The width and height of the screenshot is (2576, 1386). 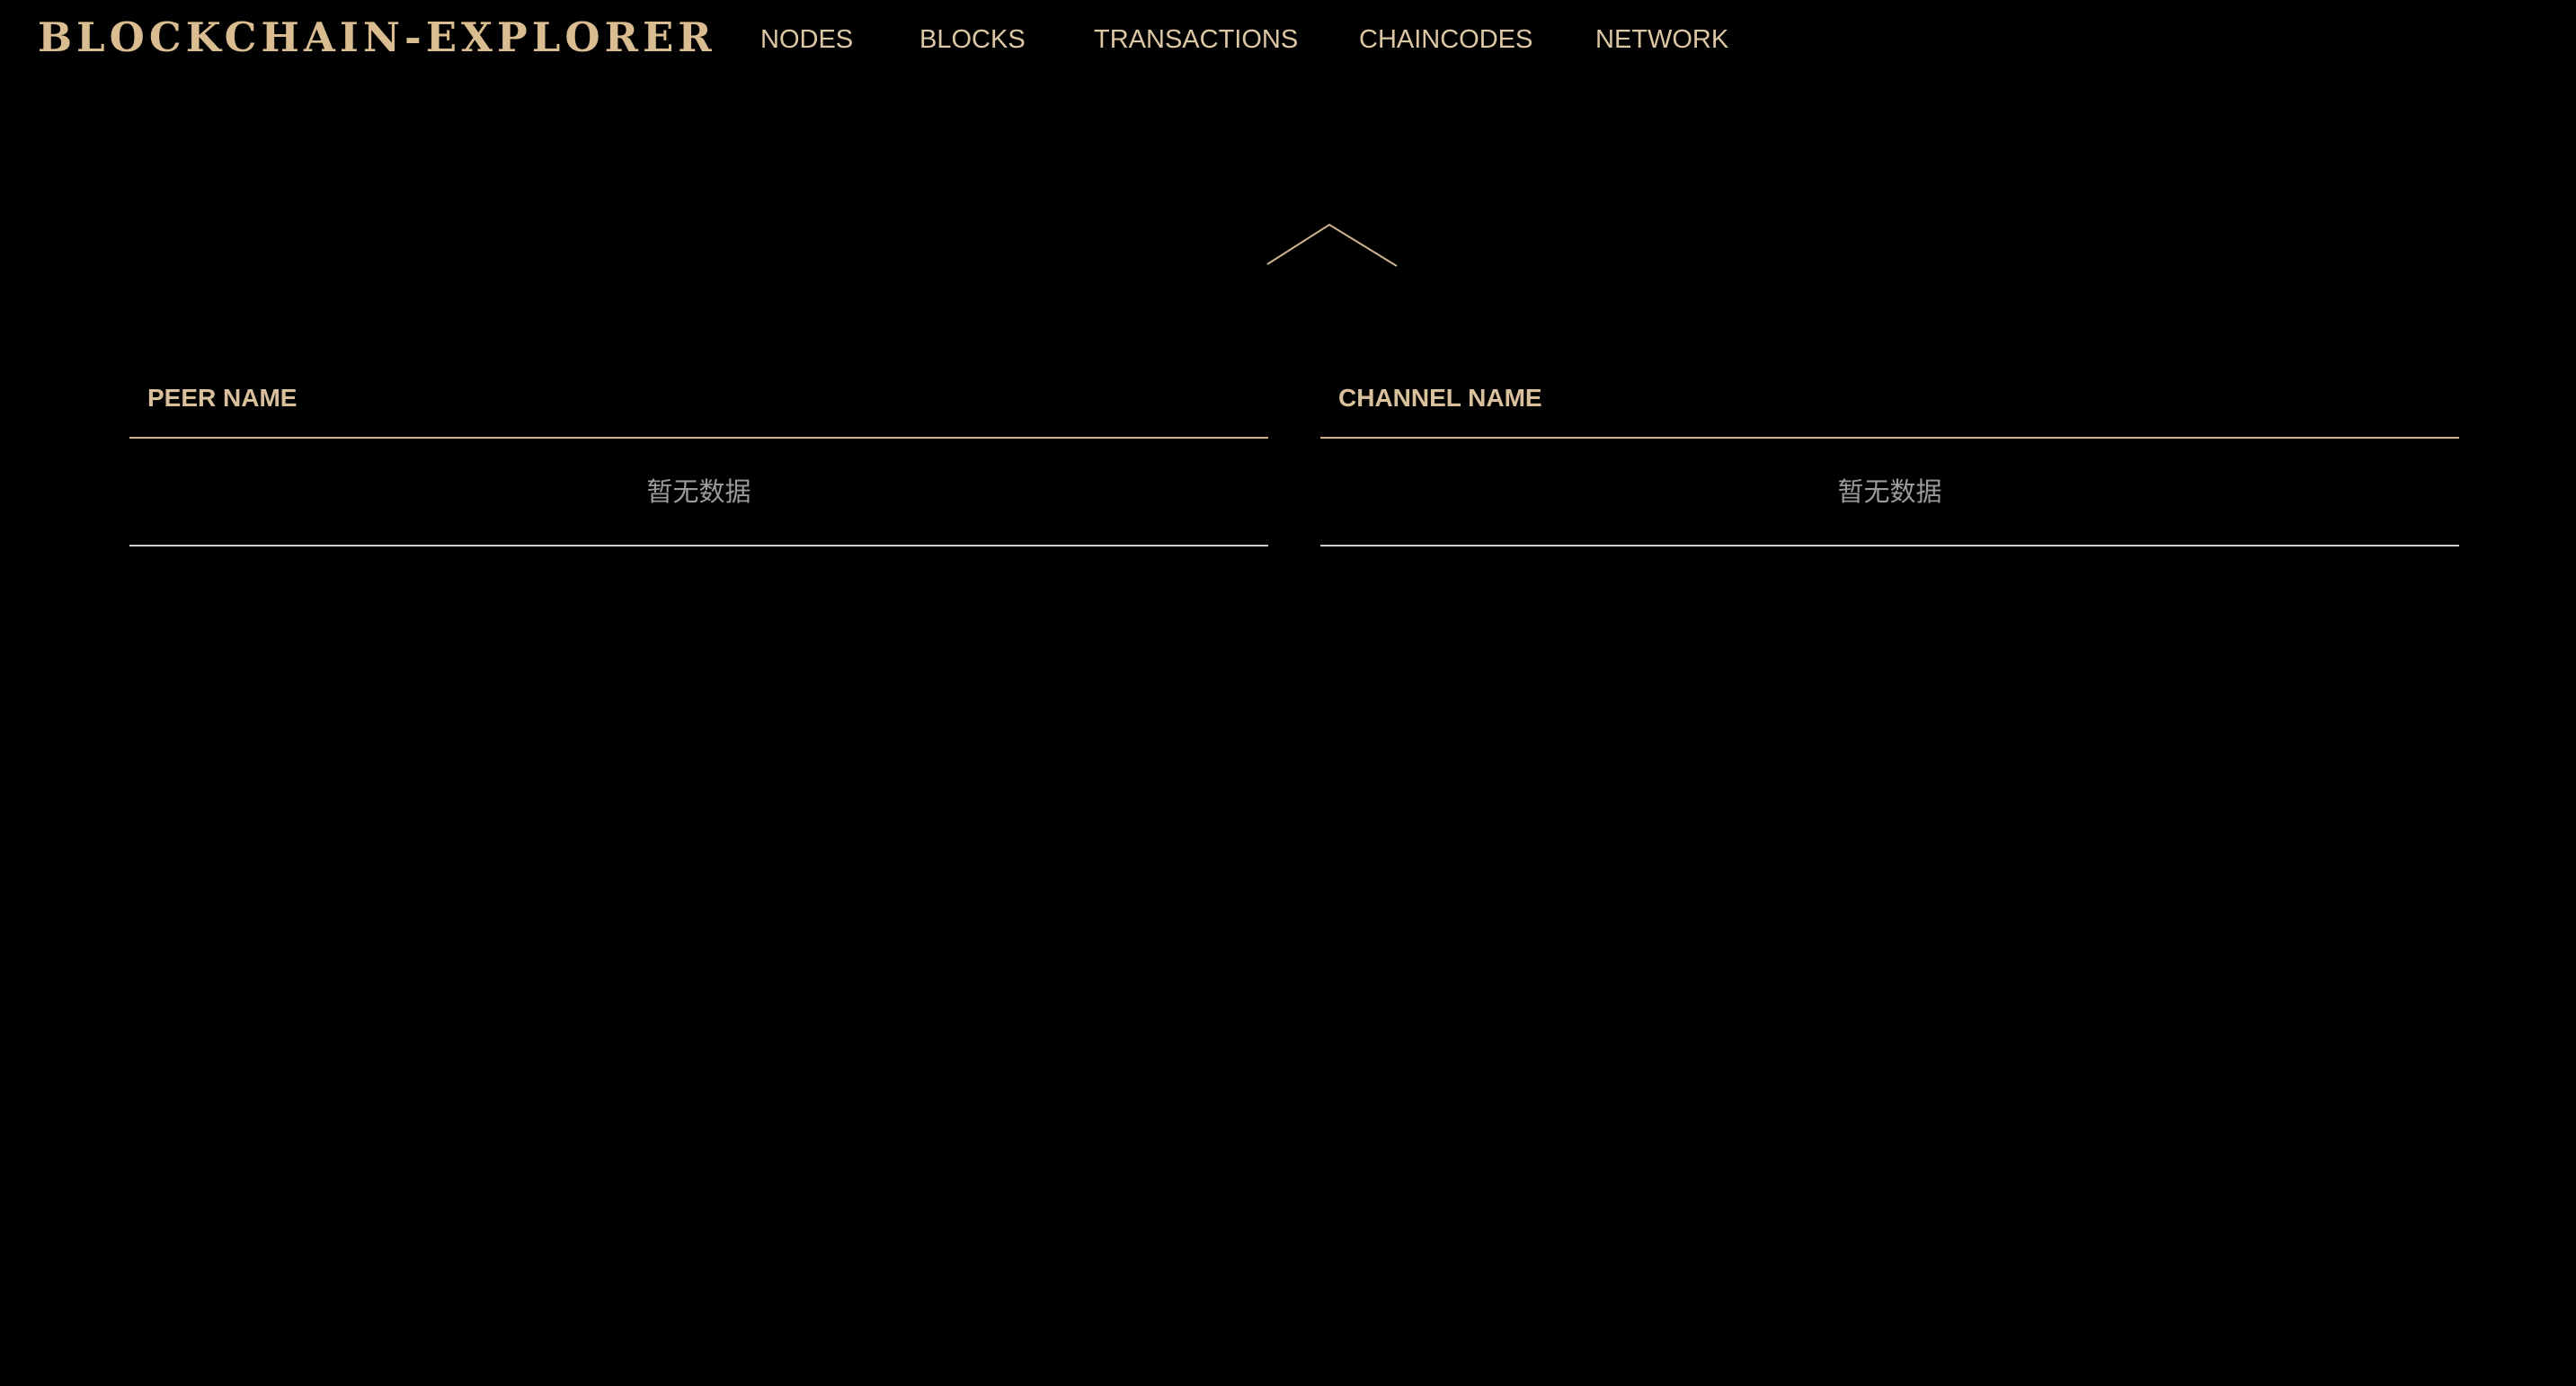 I want to click on nav-item-network: NETWORK, so click(x=1661, y=40).